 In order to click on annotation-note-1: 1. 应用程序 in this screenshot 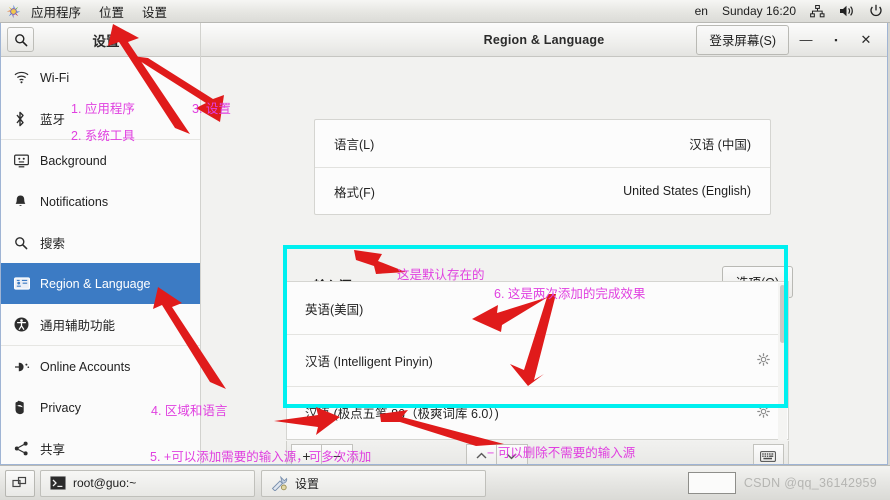, I will do `click(103, 109)`.